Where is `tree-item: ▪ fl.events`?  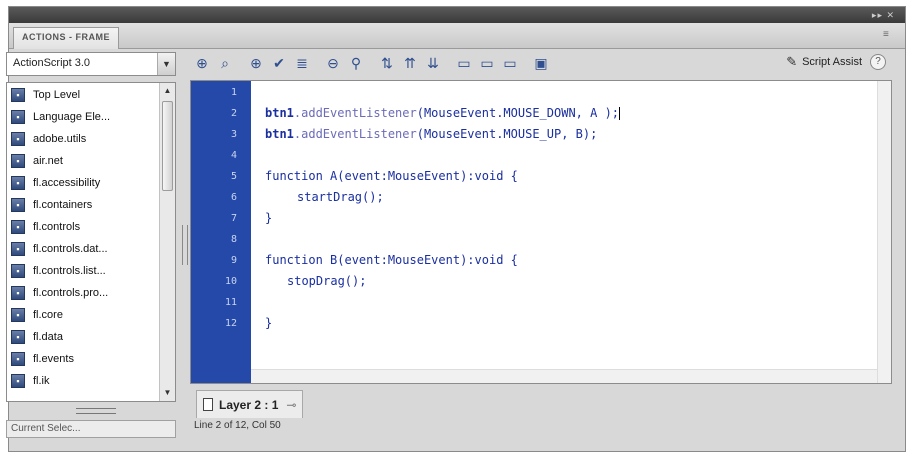
tree-item: ▪ fl.events is located at coordinates (42, 359).